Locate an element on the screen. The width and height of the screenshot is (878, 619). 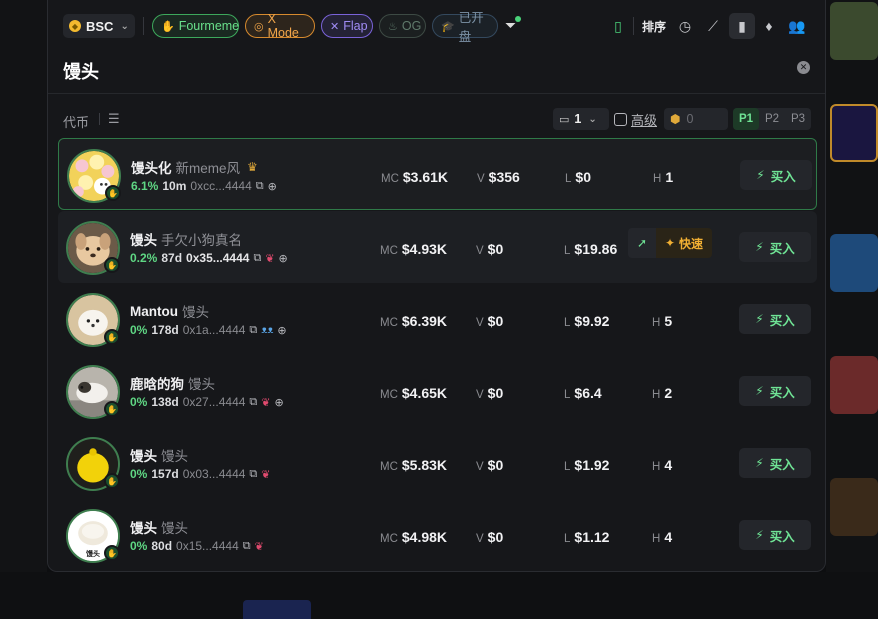
fast-buy-button: ✦ 快速 is located at coordinates (684, 243).